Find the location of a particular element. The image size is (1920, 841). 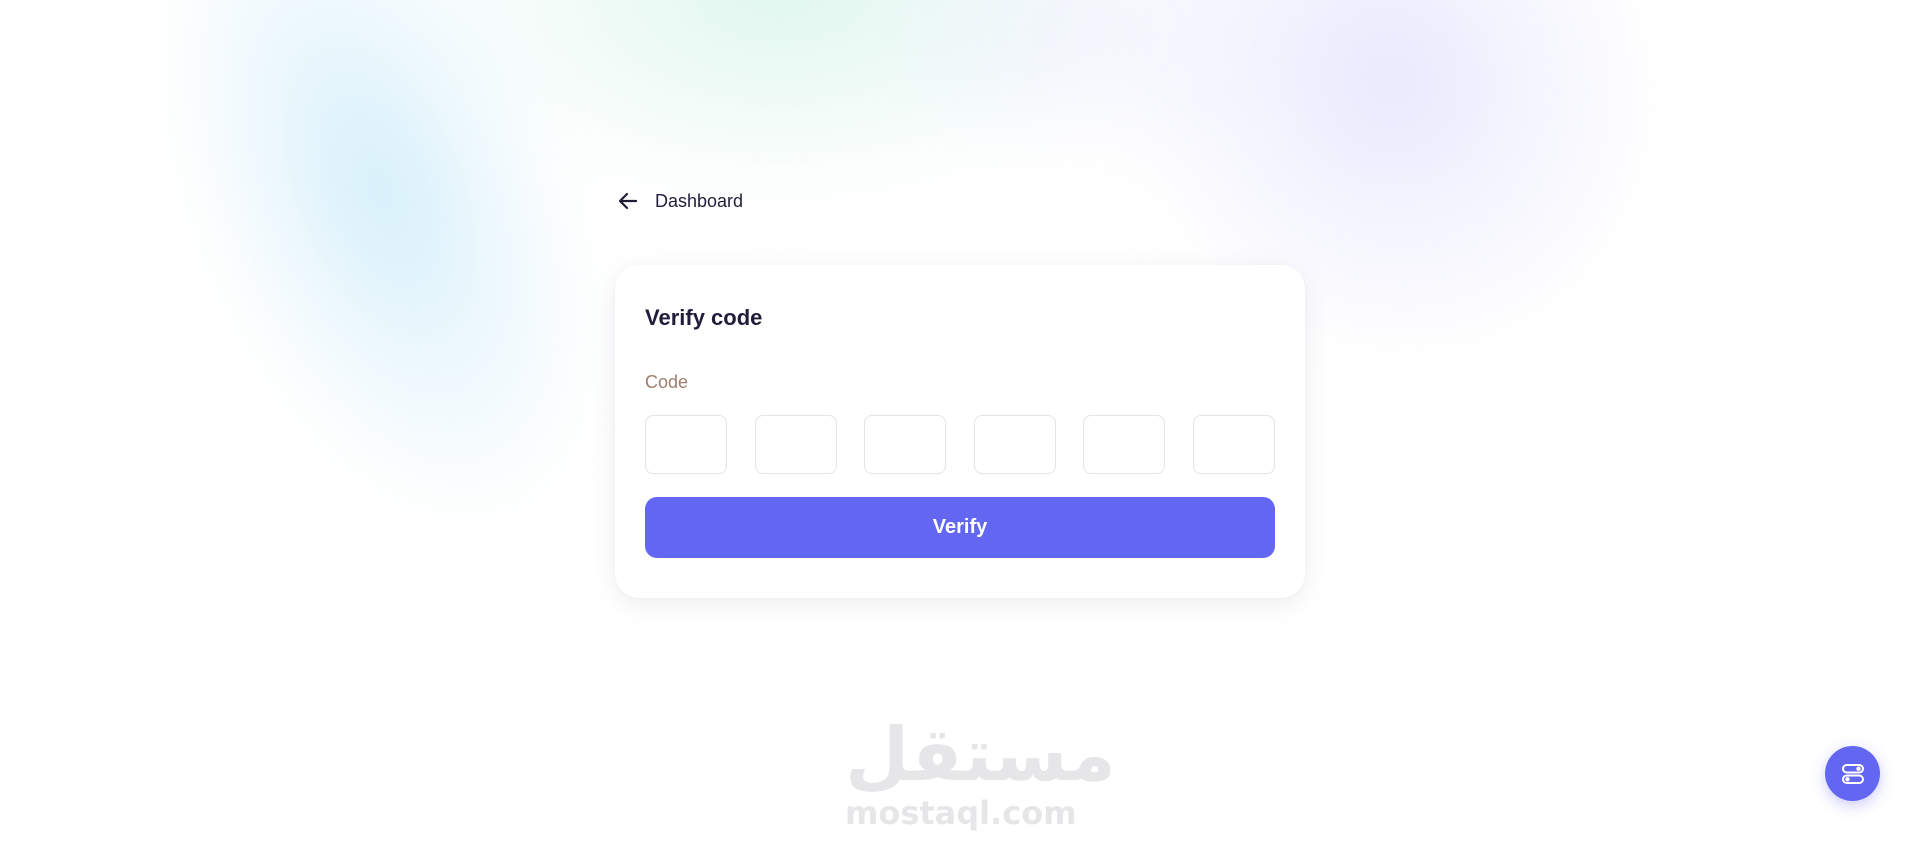

toggle-settings-icon is located at coordinates (1853, 774).